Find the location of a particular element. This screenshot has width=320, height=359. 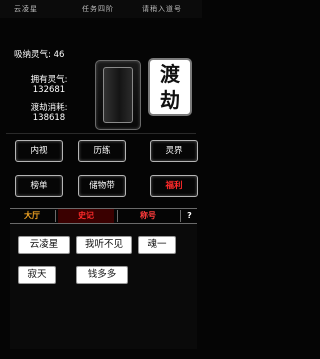

welfare-button: 福利 is located at coordinates (174, 186).